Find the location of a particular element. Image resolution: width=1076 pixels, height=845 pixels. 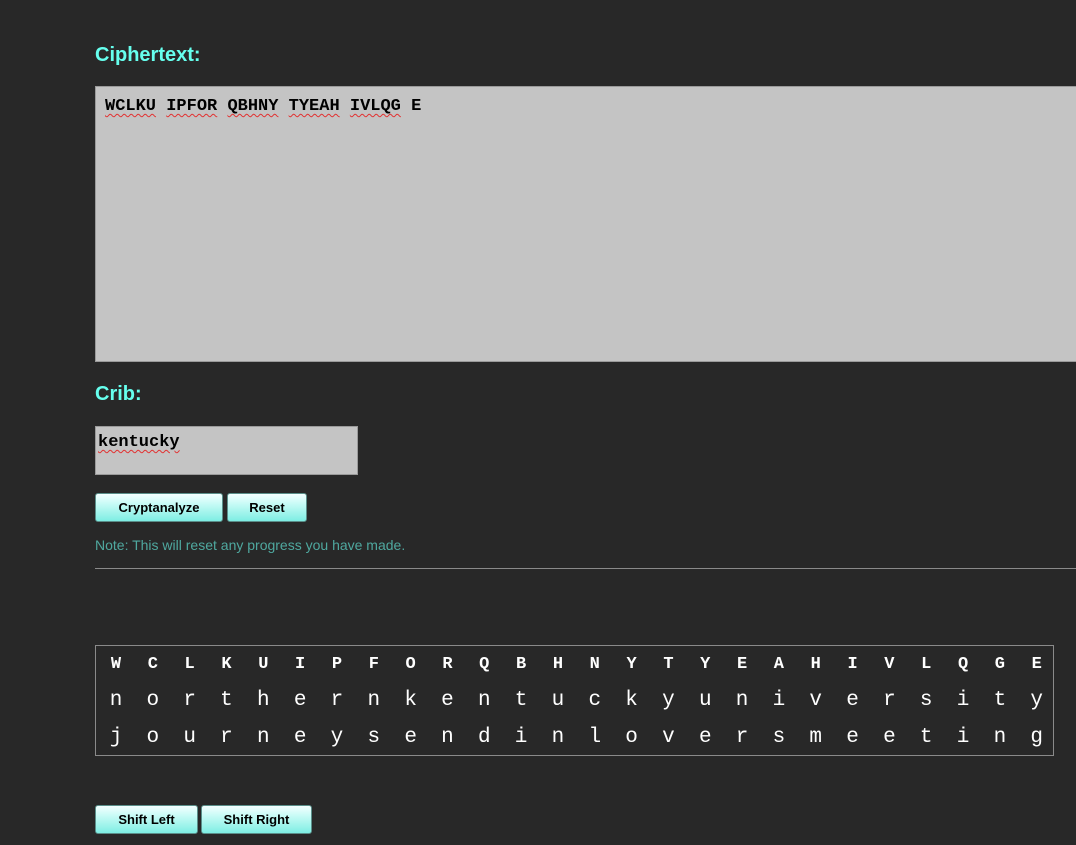

grid-plaintext-cell: u is located at coordinates (189, 737).